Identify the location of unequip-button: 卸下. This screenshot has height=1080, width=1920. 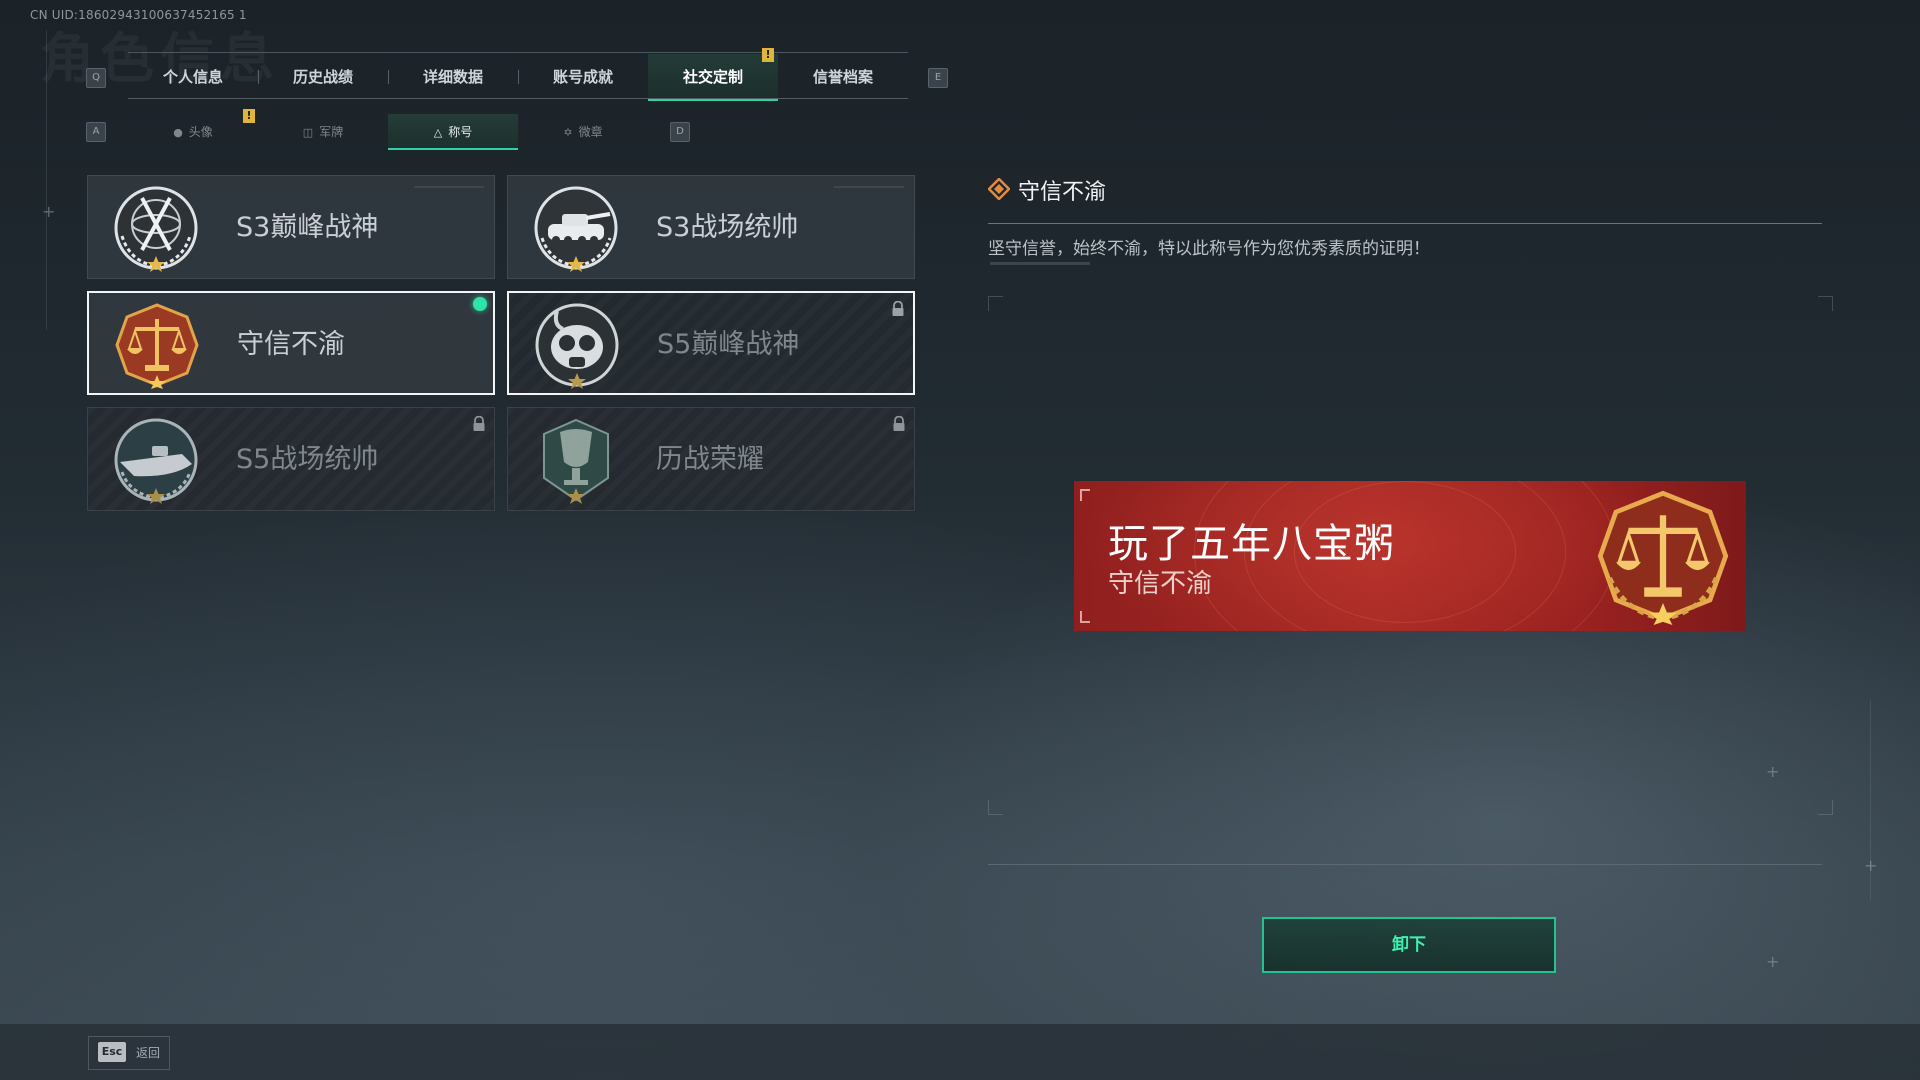
(1409, 945).